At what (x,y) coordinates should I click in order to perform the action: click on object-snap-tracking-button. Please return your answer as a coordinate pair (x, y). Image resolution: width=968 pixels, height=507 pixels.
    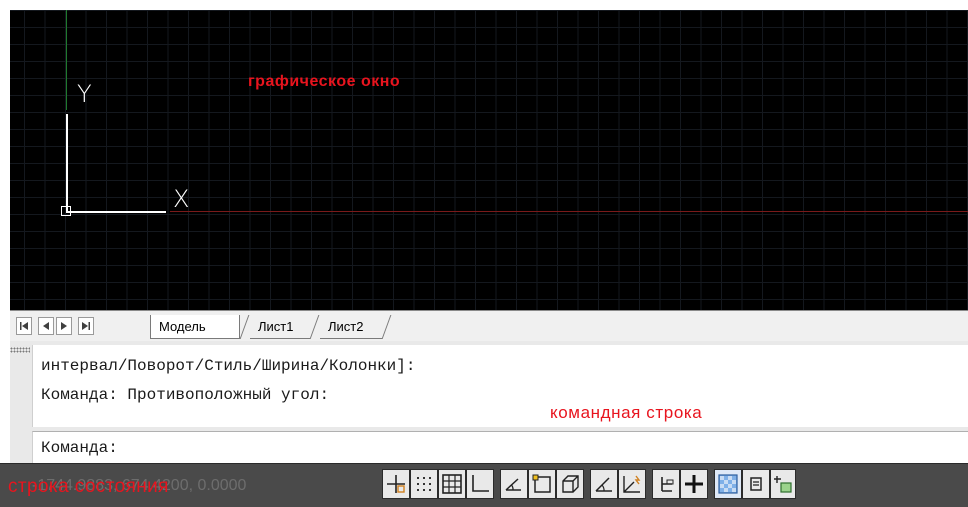
    Looking at the image, I should click on (604, 484).